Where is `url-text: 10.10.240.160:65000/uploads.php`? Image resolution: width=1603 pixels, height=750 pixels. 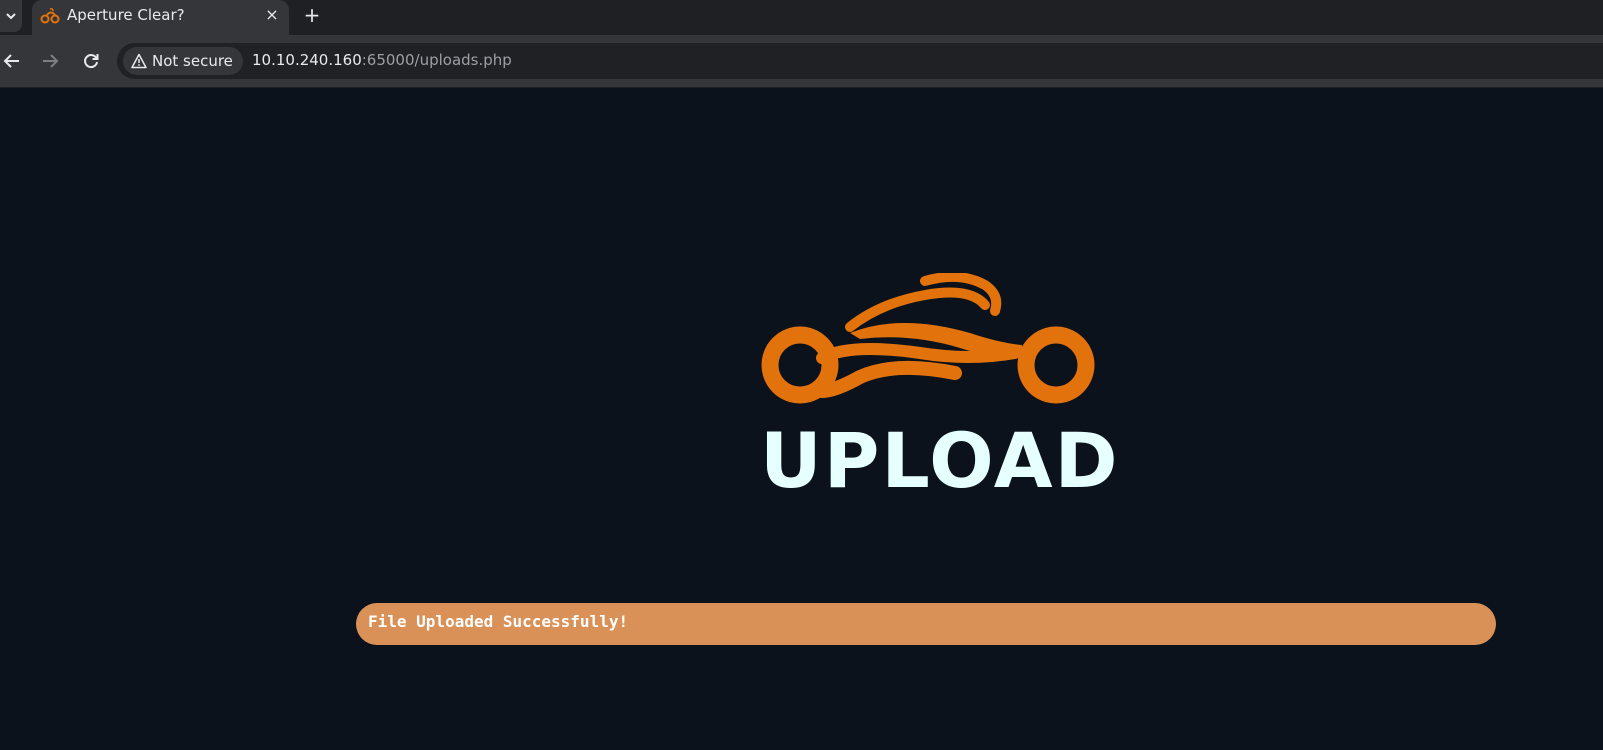 url-text: 10.10.240.160:65000/uploads.php is located at coordinates (382, 60).